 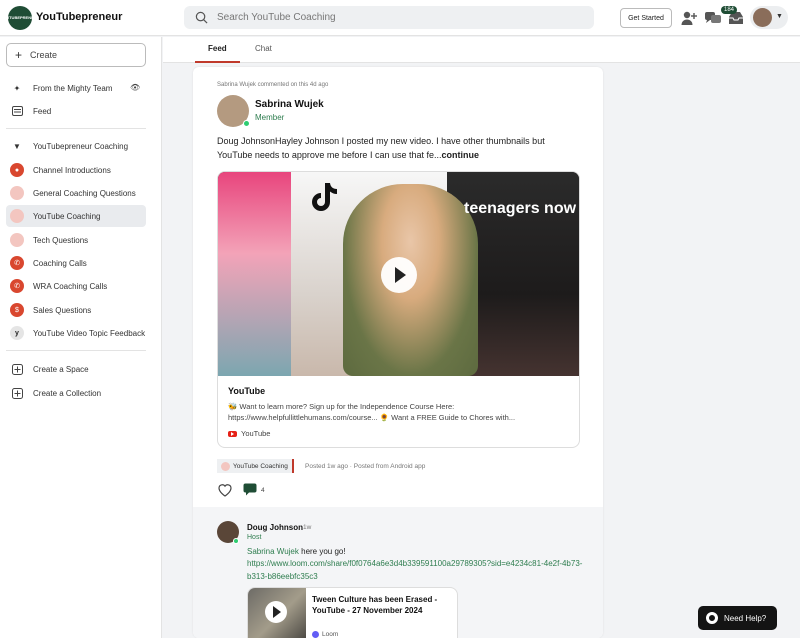 I want to click on post-activity: Sabrina Wujek commented on this 4d ago, so click(x=273, y=85).